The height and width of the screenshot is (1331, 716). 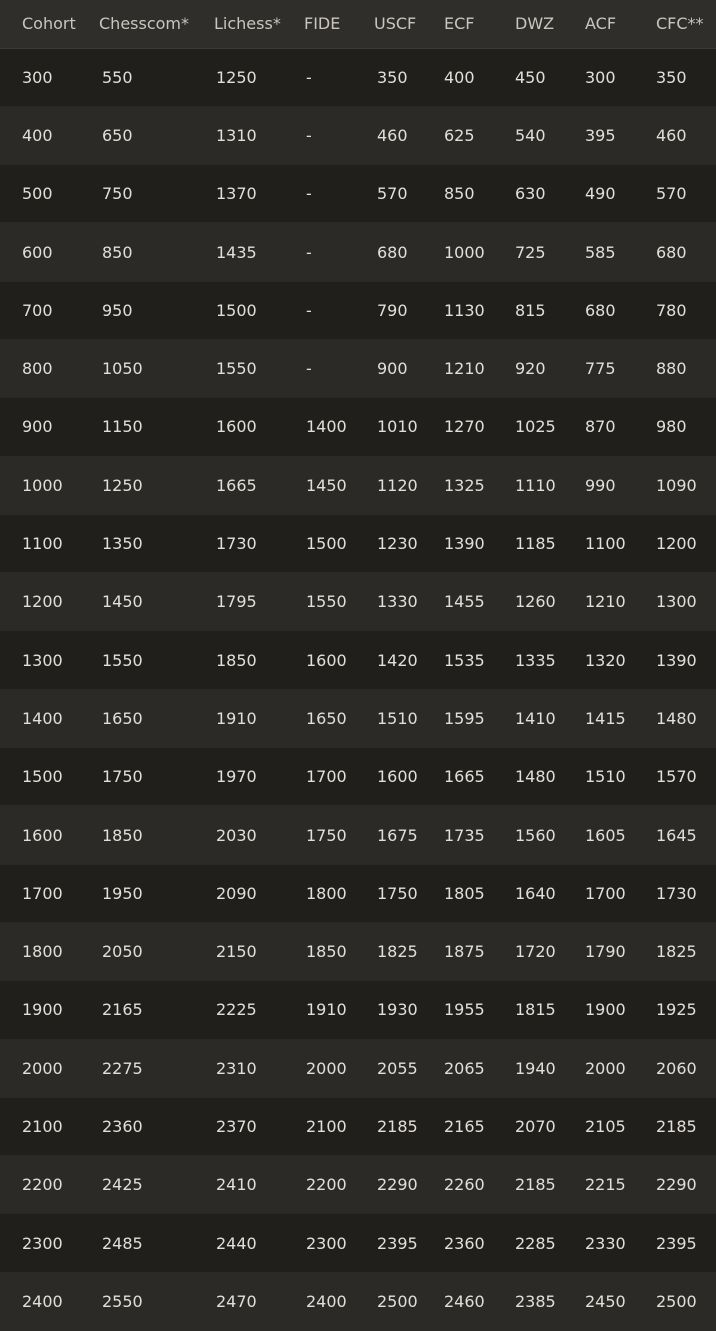 What do you see at coordinates (338, 368) in the screenshot?
I see `cell-fide: -` at bounding box center [338, 368].